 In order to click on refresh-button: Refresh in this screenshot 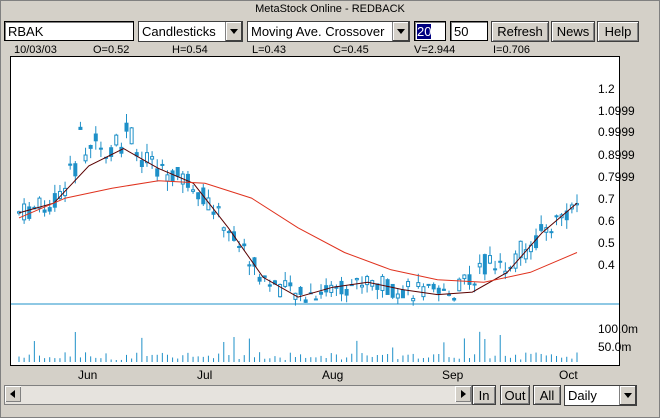, I will do `click(520, 31)`.